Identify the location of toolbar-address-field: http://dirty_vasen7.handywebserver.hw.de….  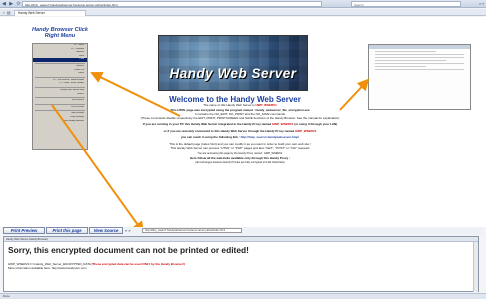
(192, 230).